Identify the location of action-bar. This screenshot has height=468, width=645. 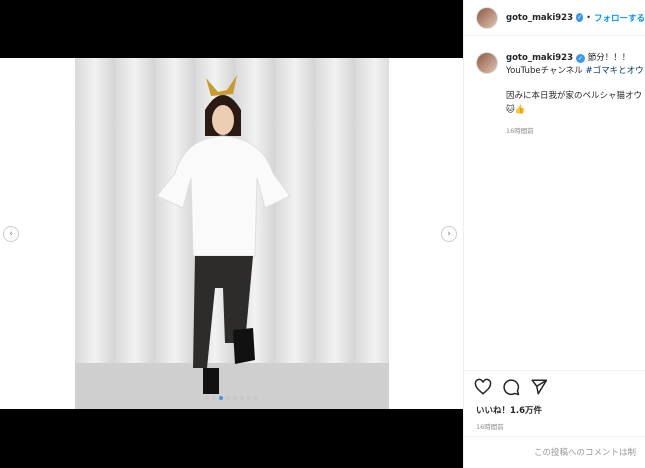
(554, 386).